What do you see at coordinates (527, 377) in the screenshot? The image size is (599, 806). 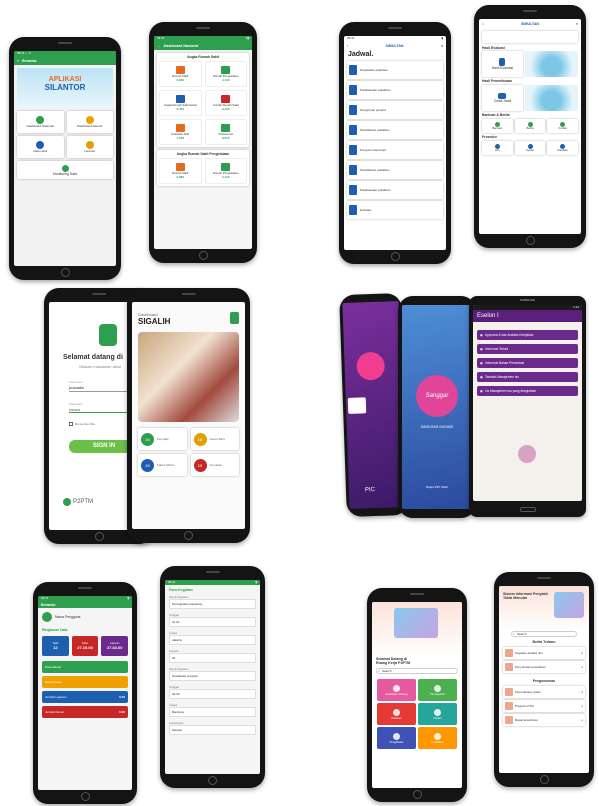 I see `menu-button: ▣ Tambah Manajemen Isu` at bounding box center [527, 377].